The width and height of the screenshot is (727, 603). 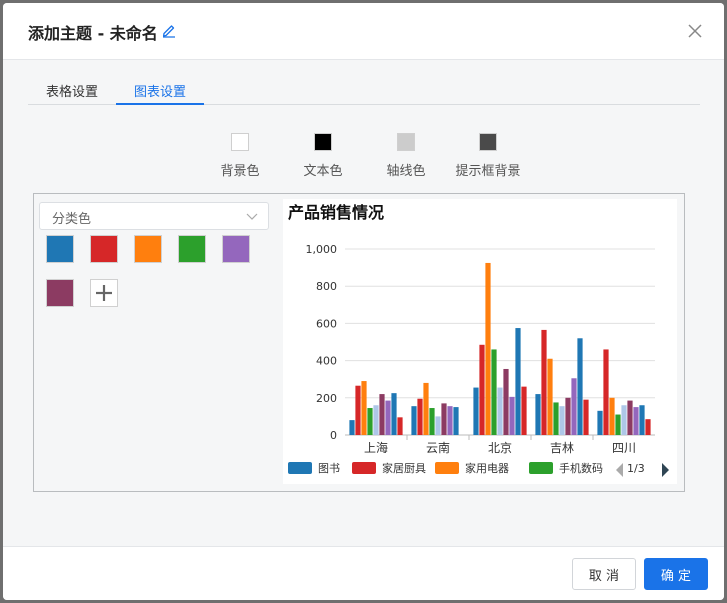 What do you see at coordinates (323, 171) in the screenshot?
I see `text-color-label: 文本色` at bounding box center [323, 171].